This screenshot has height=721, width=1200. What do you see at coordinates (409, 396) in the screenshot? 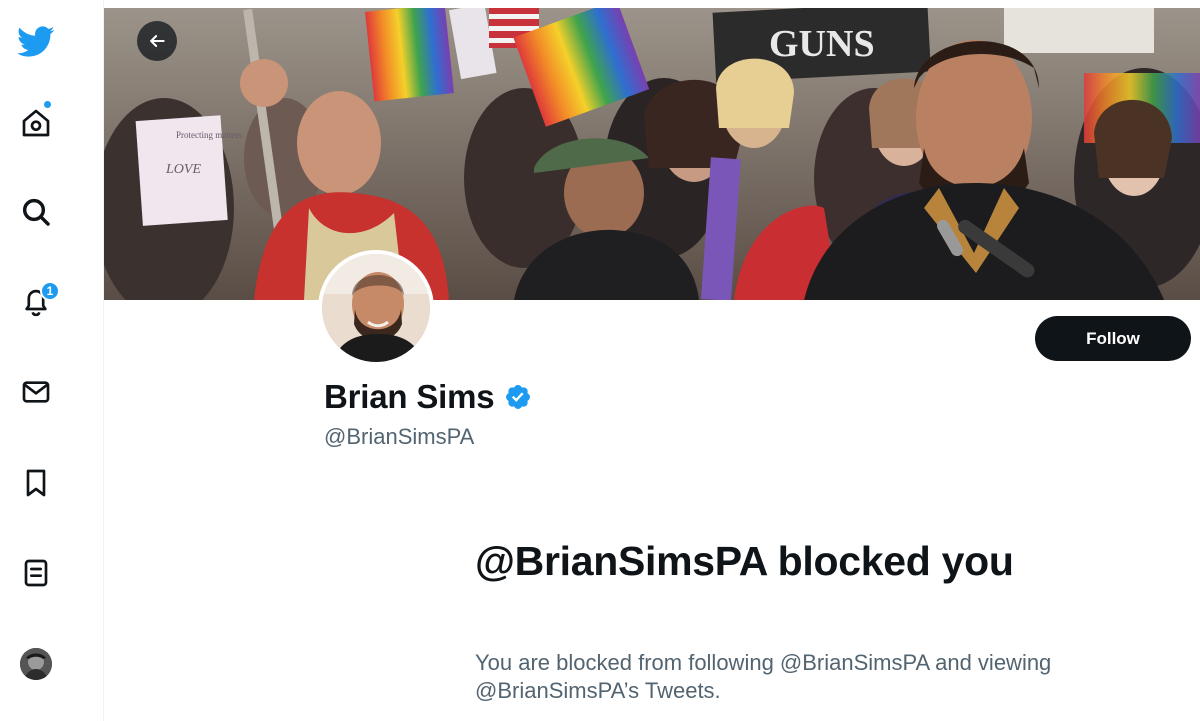
I see `profile-display-name: Brian Sims` at bounding box center [409, 396].